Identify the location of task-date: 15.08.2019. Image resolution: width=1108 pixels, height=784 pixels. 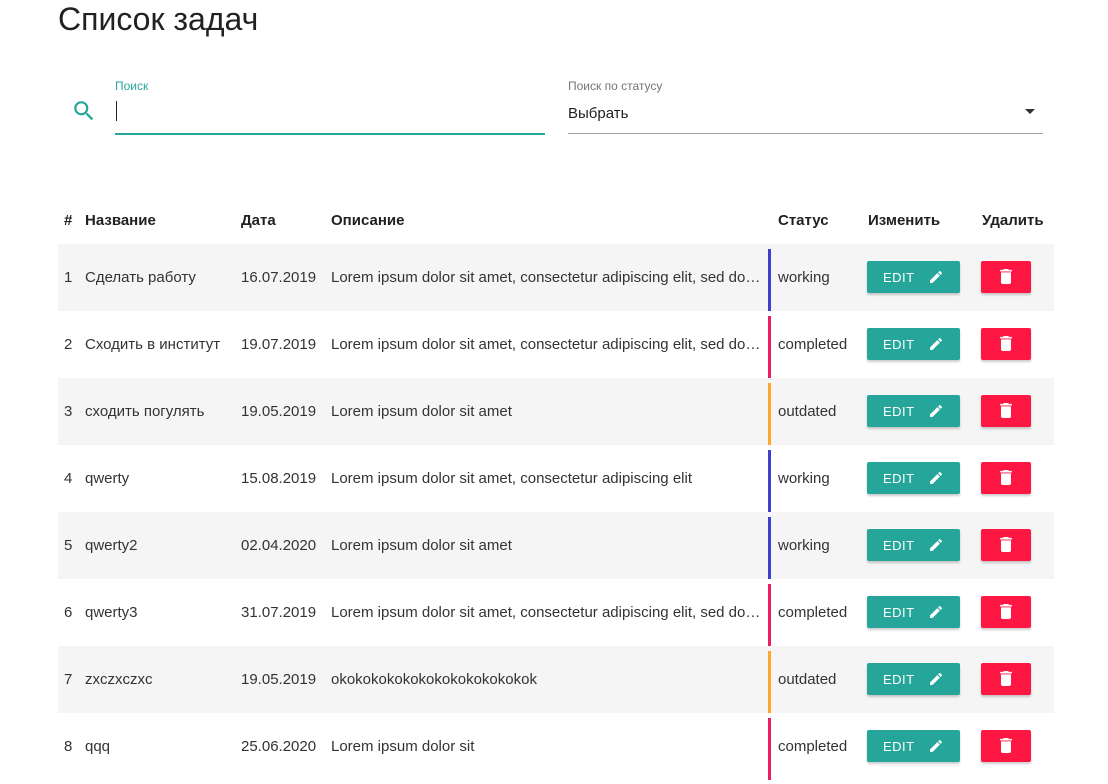
(279, 478).